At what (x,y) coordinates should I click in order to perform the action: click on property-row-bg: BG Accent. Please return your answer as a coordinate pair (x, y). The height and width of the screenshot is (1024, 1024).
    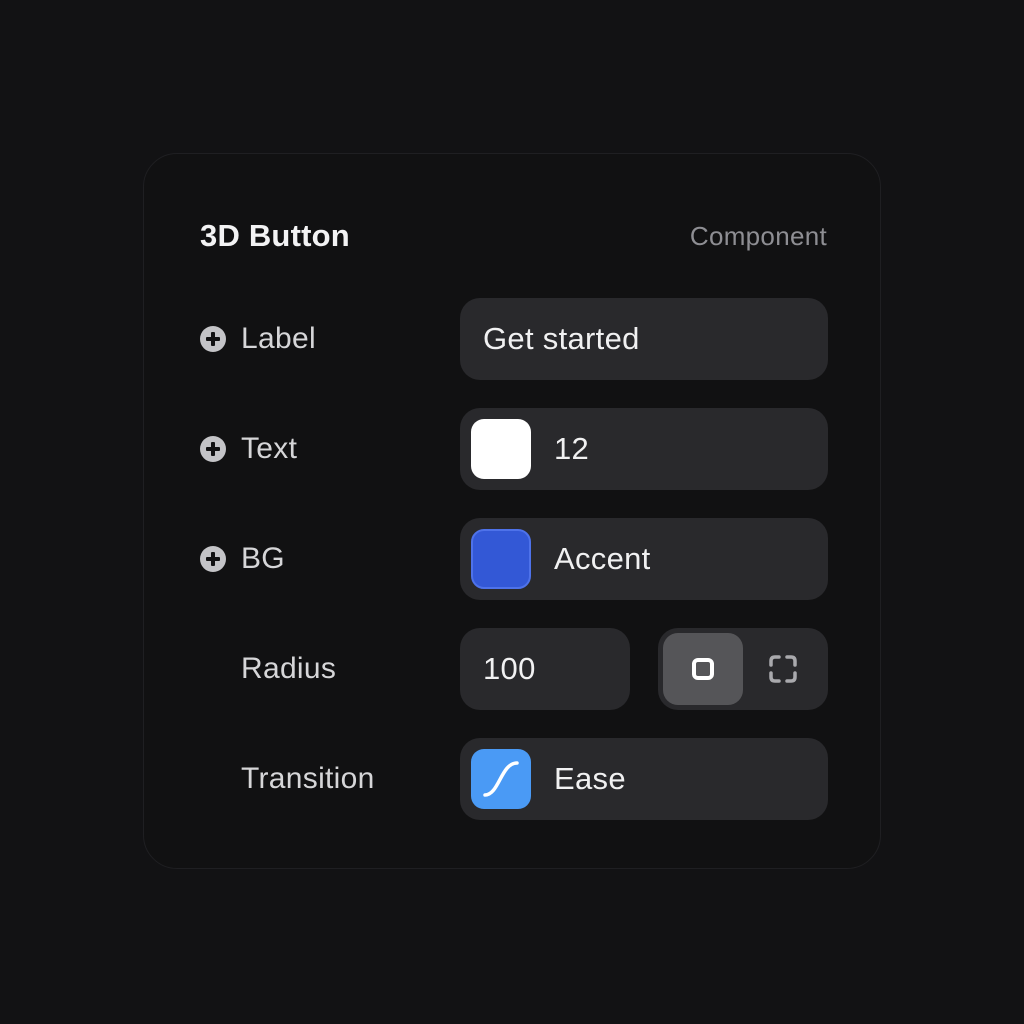
    Looking at the image, I should click on (514, 559).